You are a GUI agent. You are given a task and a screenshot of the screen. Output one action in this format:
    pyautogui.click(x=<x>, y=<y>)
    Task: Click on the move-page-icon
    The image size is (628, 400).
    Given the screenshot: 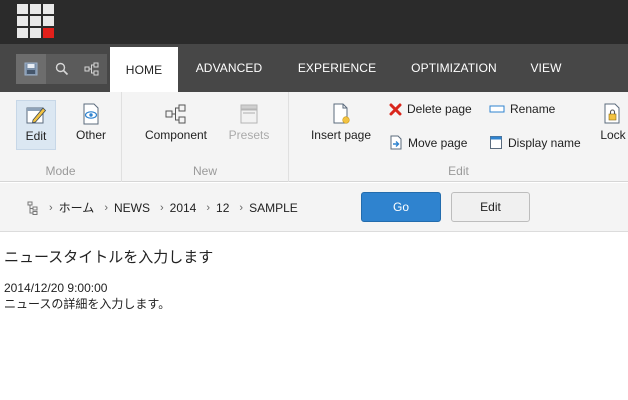 What is the action you would take?
    pyautogui.click(x=396, y=142)
    